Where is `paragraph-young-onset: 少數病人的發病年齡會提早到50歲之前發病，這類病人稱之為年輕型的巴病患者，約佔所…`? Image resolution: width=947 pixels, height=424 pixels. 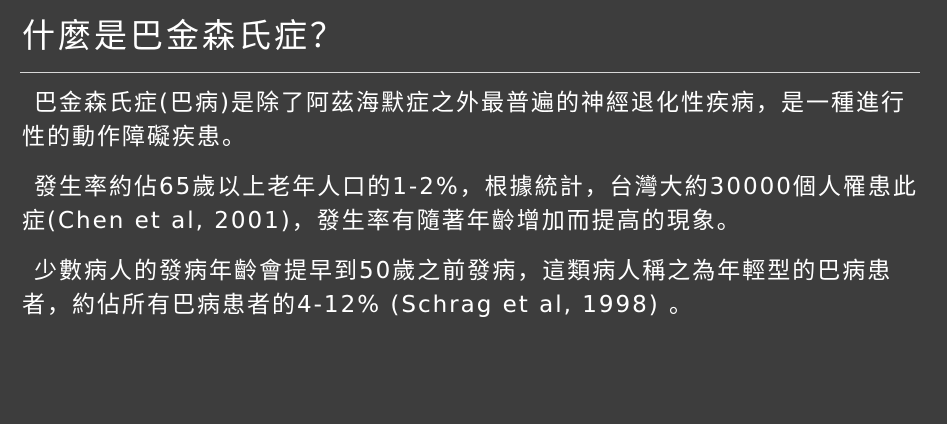
paragraph-young-onset: 少數病人的發病年齡會提早到50歲之前發病，這類病人稱之為年輕型的巴病患者，約佔所… is located at coordinates (457, 288).